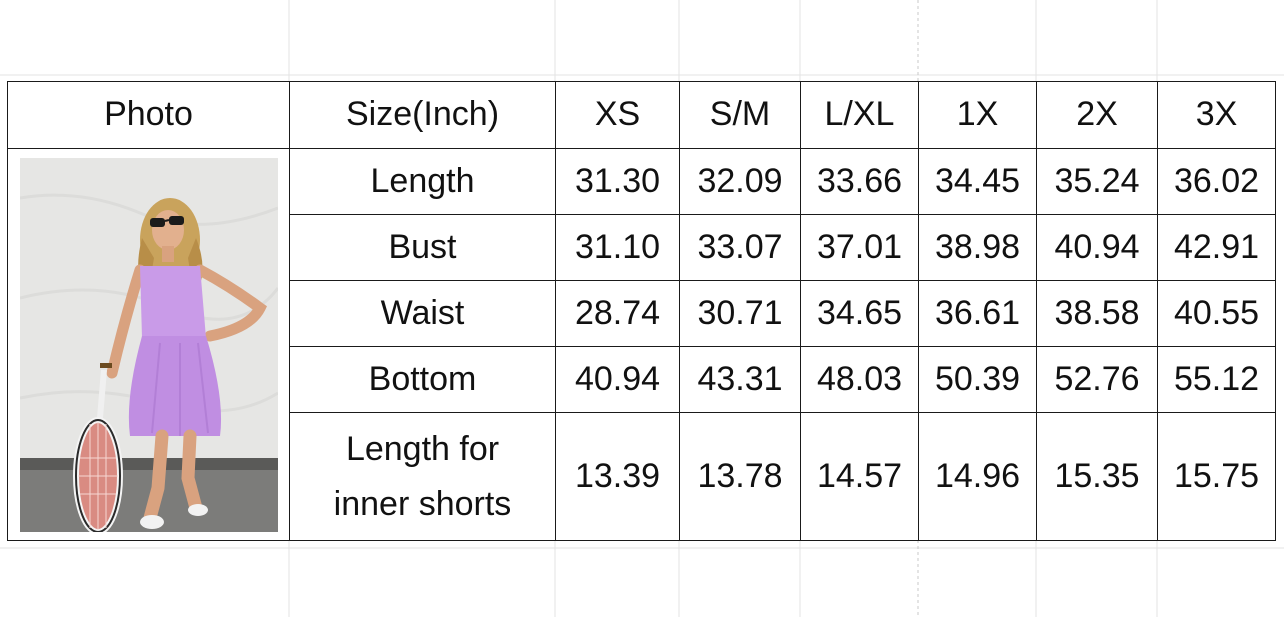 Image resolution: width=1284 pixels, height=617 pixels. I want to click on cell-bust-sm: 33.07, so click(740, 247).